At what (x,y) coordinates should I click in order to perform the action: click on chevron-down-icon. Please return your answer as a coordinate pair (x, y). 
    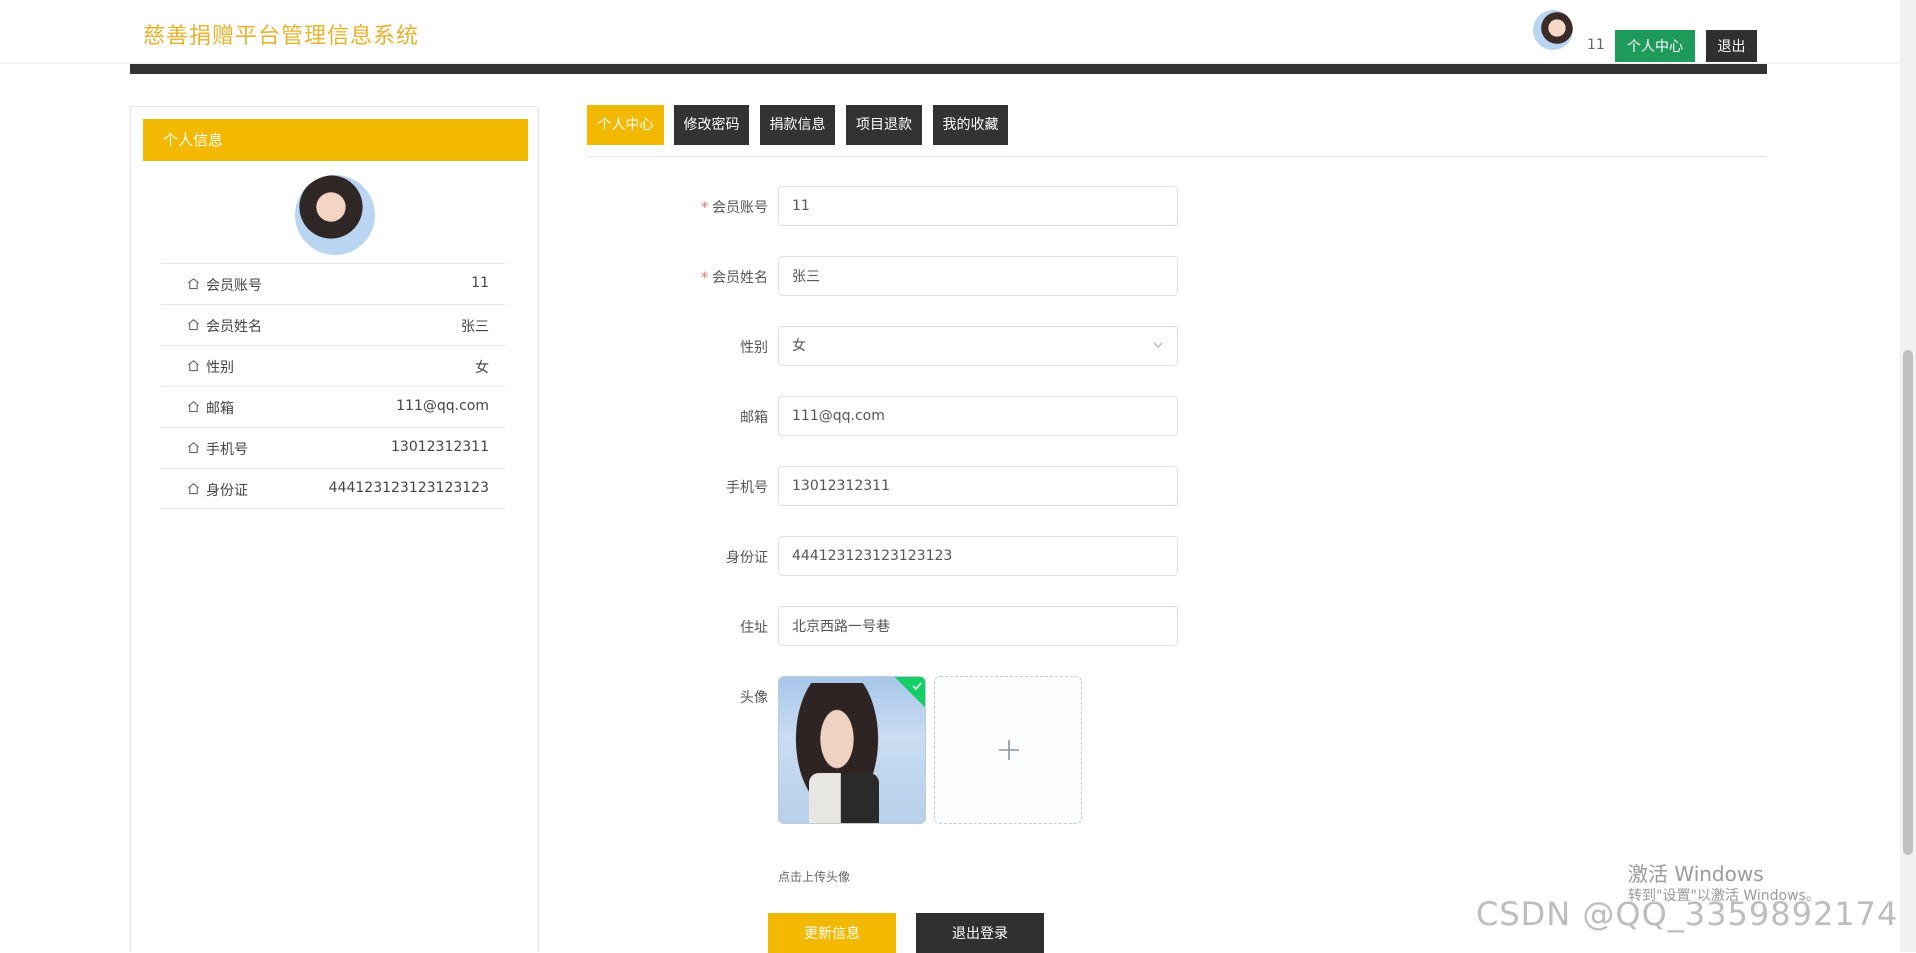
    Looking at the image, I should click on (1158, 345).